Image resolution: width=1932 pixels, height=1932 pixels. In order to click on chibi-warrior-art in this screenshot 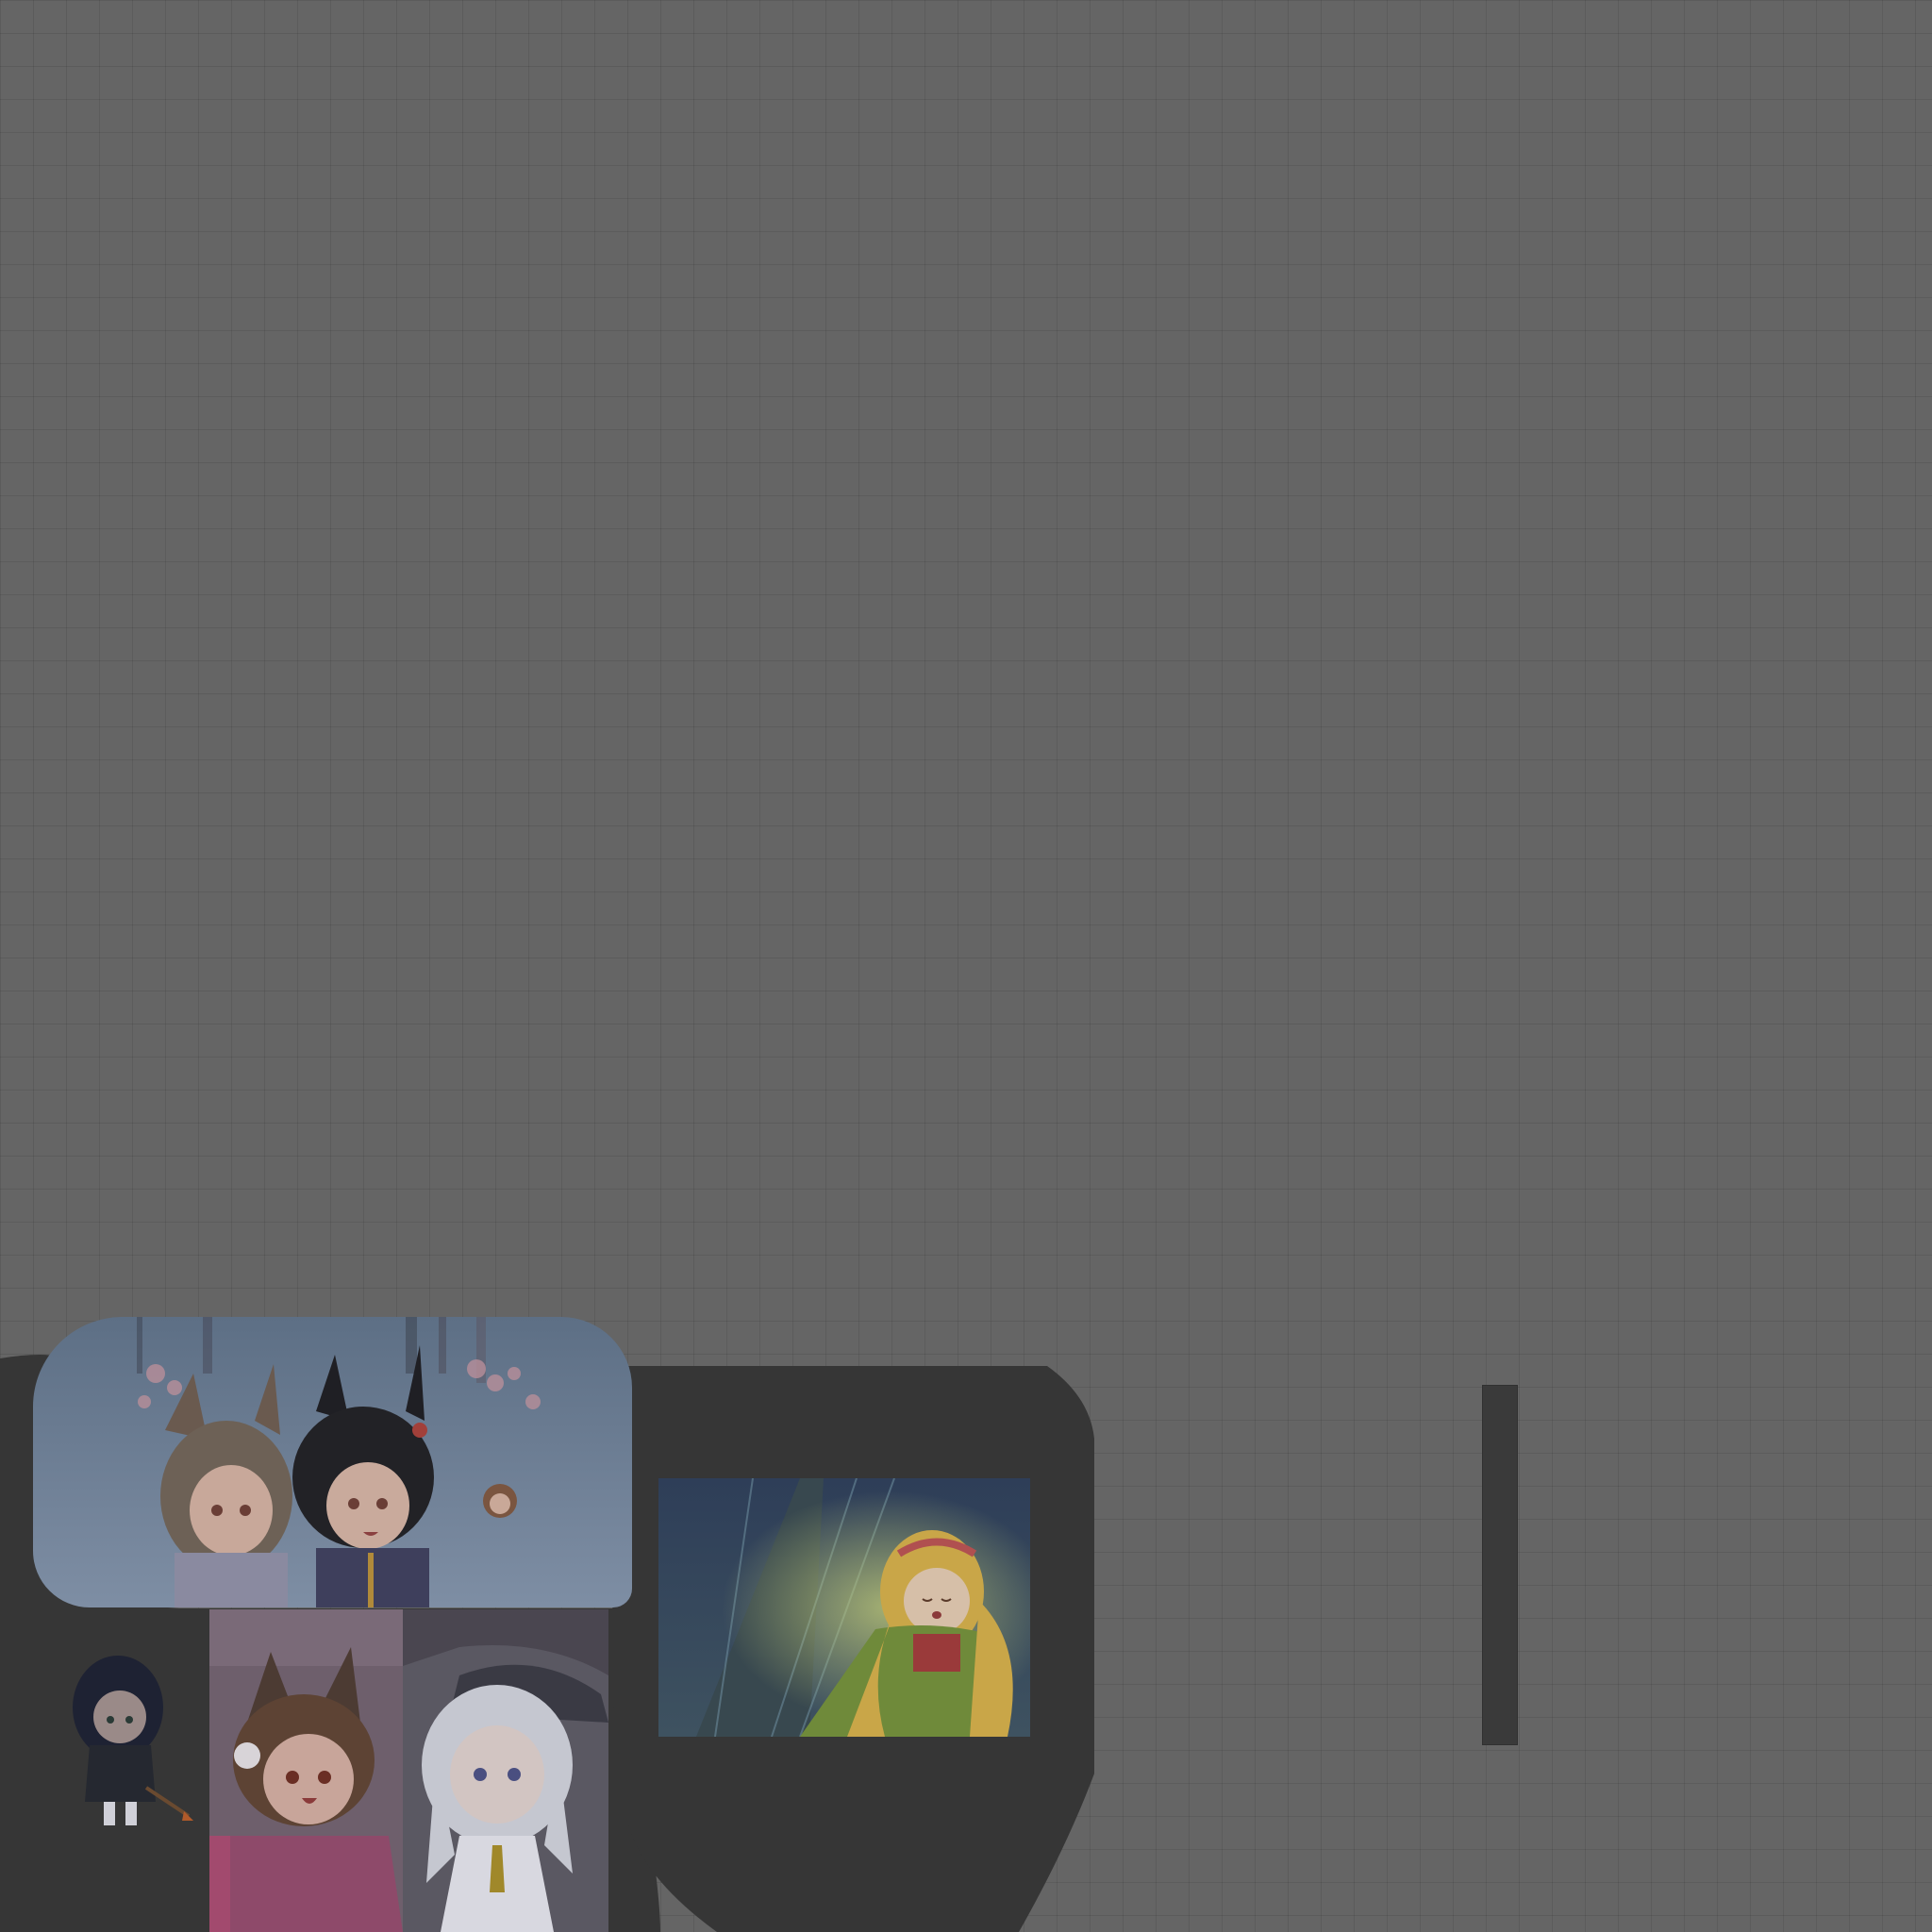, I will do `click(123, 1736)`.